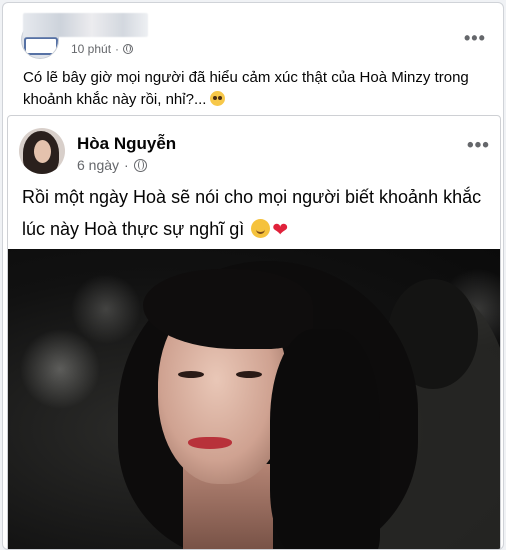 Image resolution: width=506 pixels, height=550 pixels. What do you see at coordinates (218, 98) in the screenshot?
I see `pleading-face-emoji-icon` at bounding box center [218, 98].